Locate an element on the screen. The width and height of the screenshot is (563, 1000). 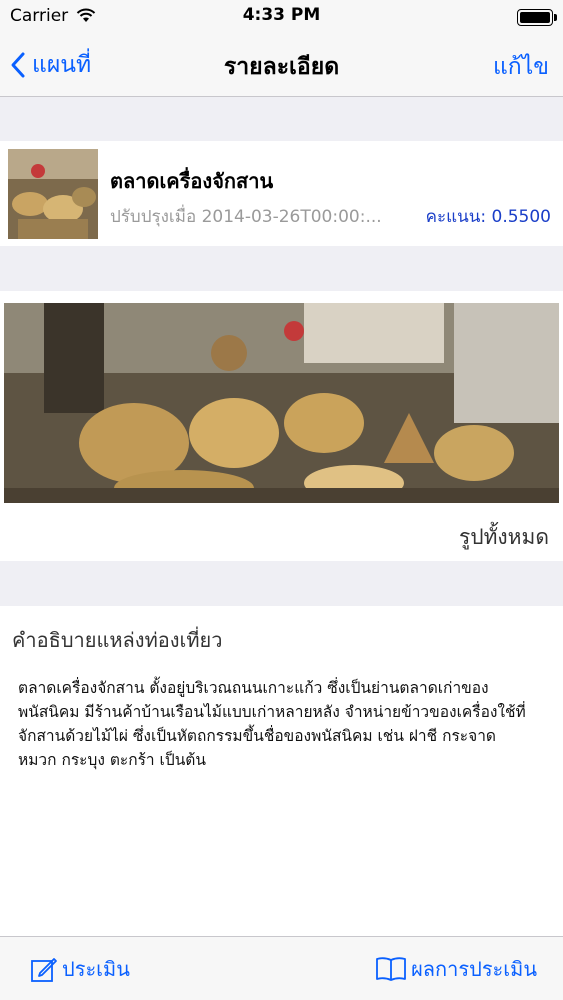
place-name: ตลาดเครื่องจักสาน is located at coordinates (192, 181).